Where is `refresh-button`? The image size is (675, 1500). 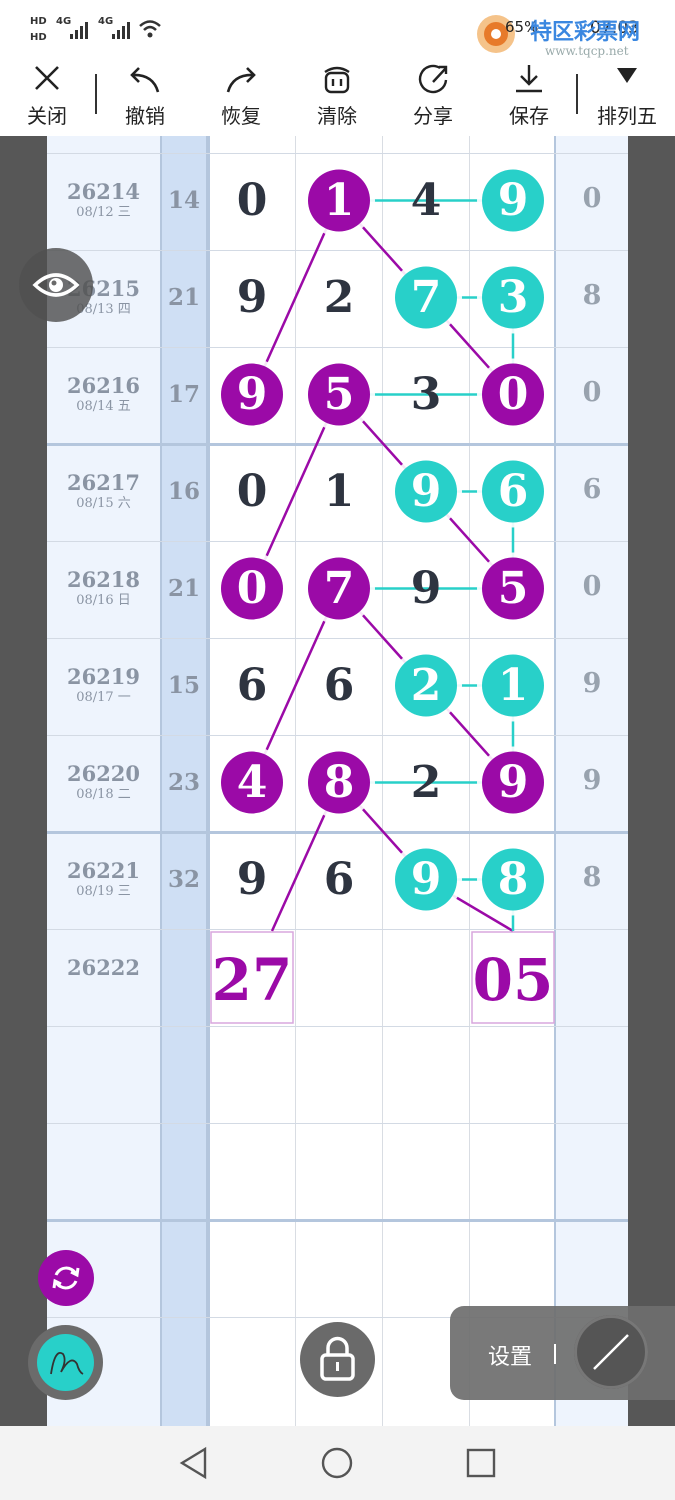
refresh-button is located at coordinates (66, 1278).